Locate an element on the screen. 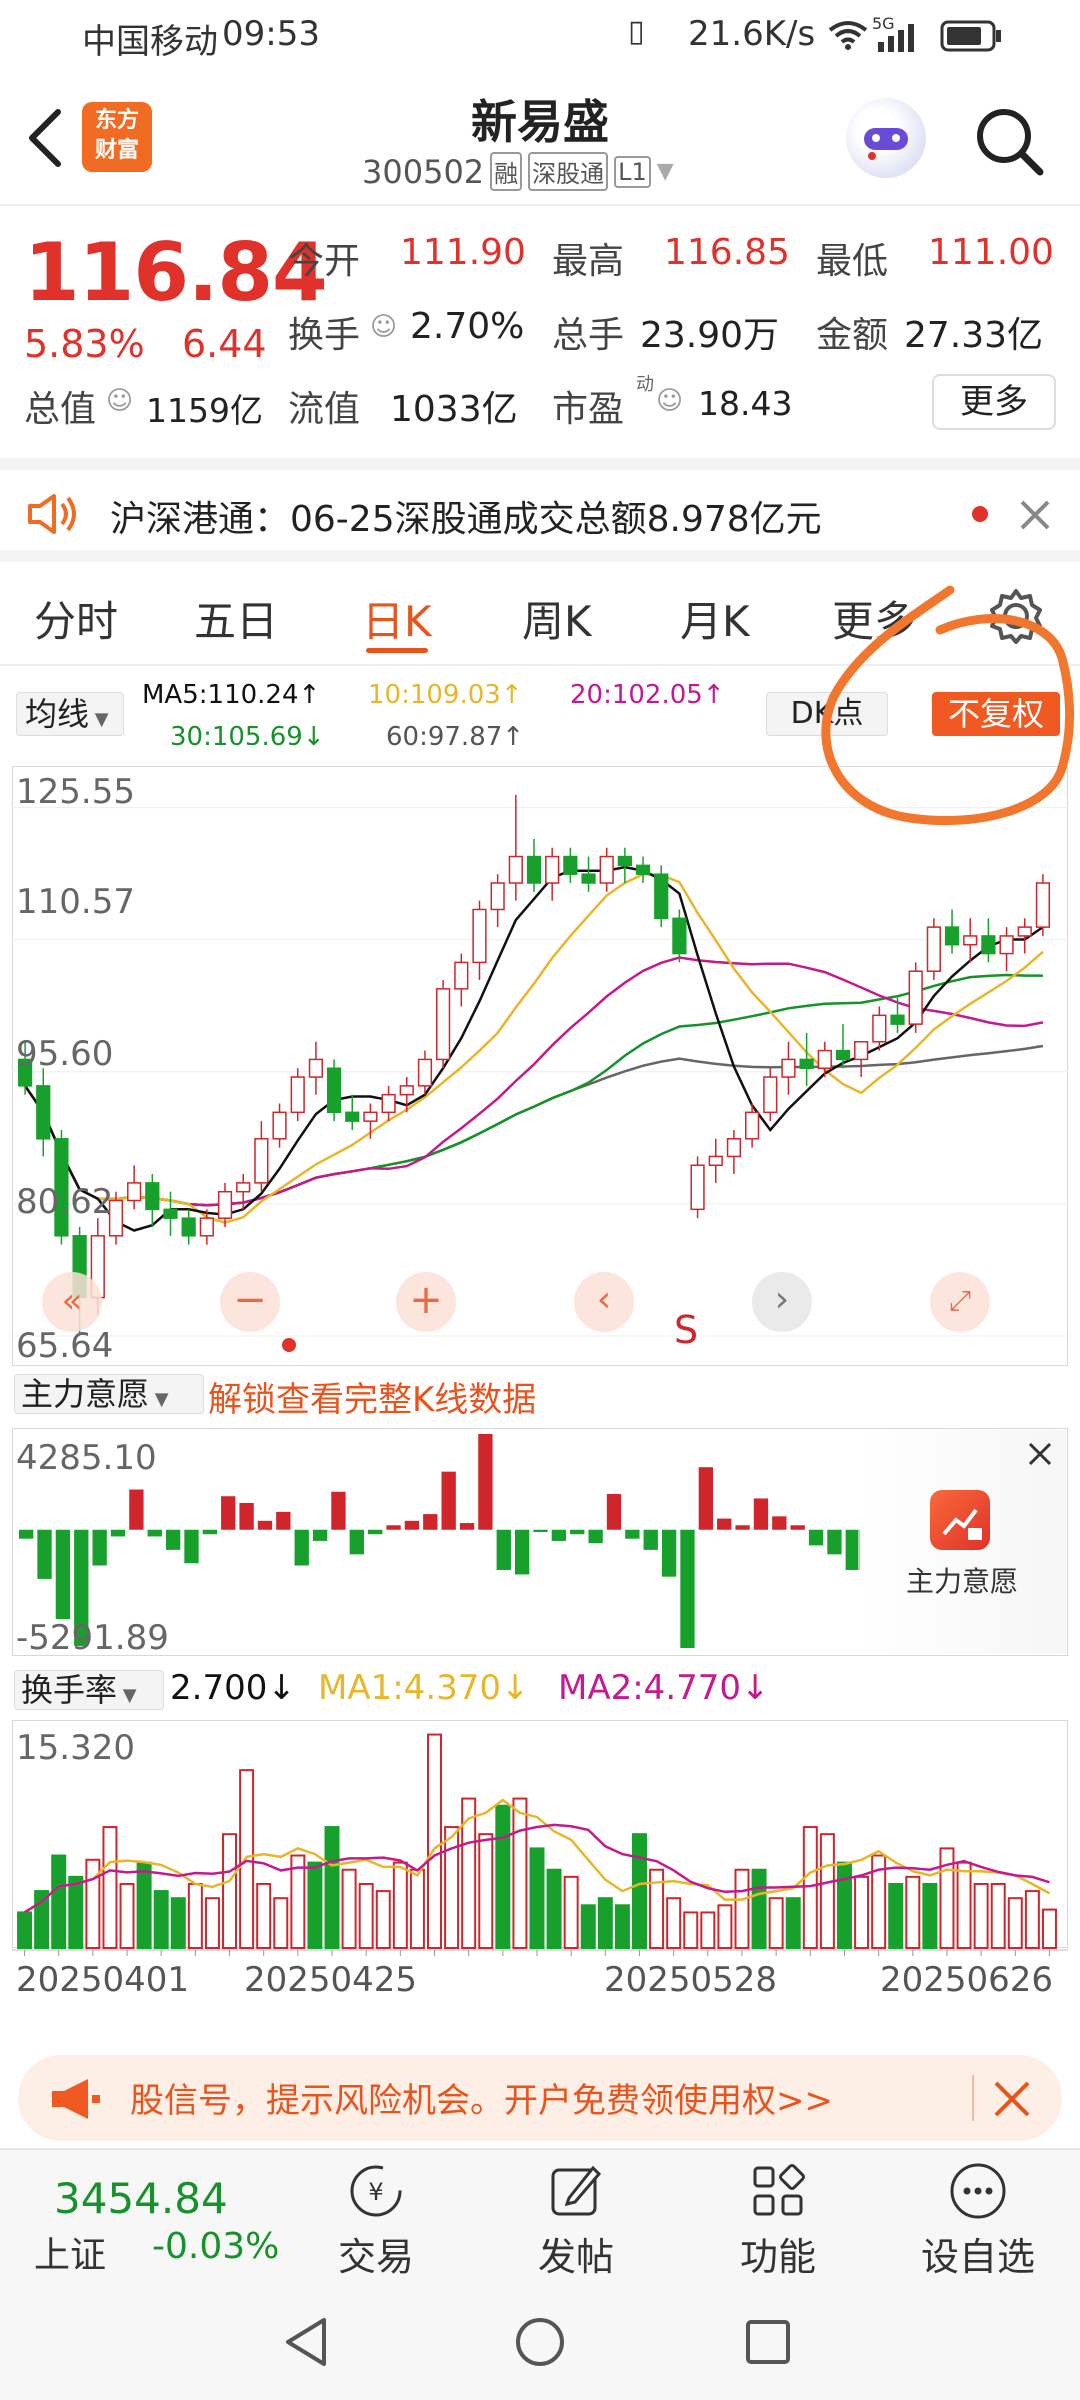 The width and height of the screenshot is (1080, 2400). ma20-legend: 20:102.05↑ is located at coordinates (647, 695).